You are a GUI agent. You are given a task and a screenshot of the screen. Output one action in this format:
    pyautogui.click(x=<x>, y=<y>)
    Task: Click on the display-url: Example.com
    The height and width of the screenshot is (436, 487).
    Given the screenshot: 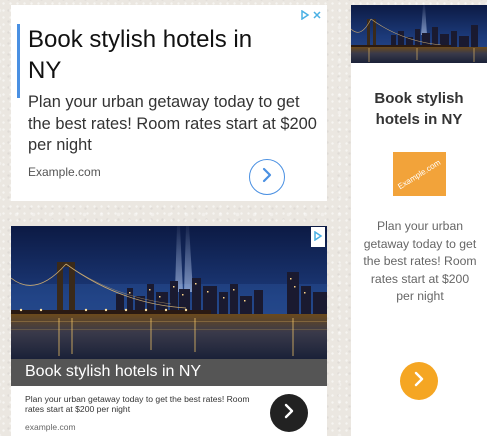 What is the action you would take?
    pyautogui.click(x=64, y=172)
    